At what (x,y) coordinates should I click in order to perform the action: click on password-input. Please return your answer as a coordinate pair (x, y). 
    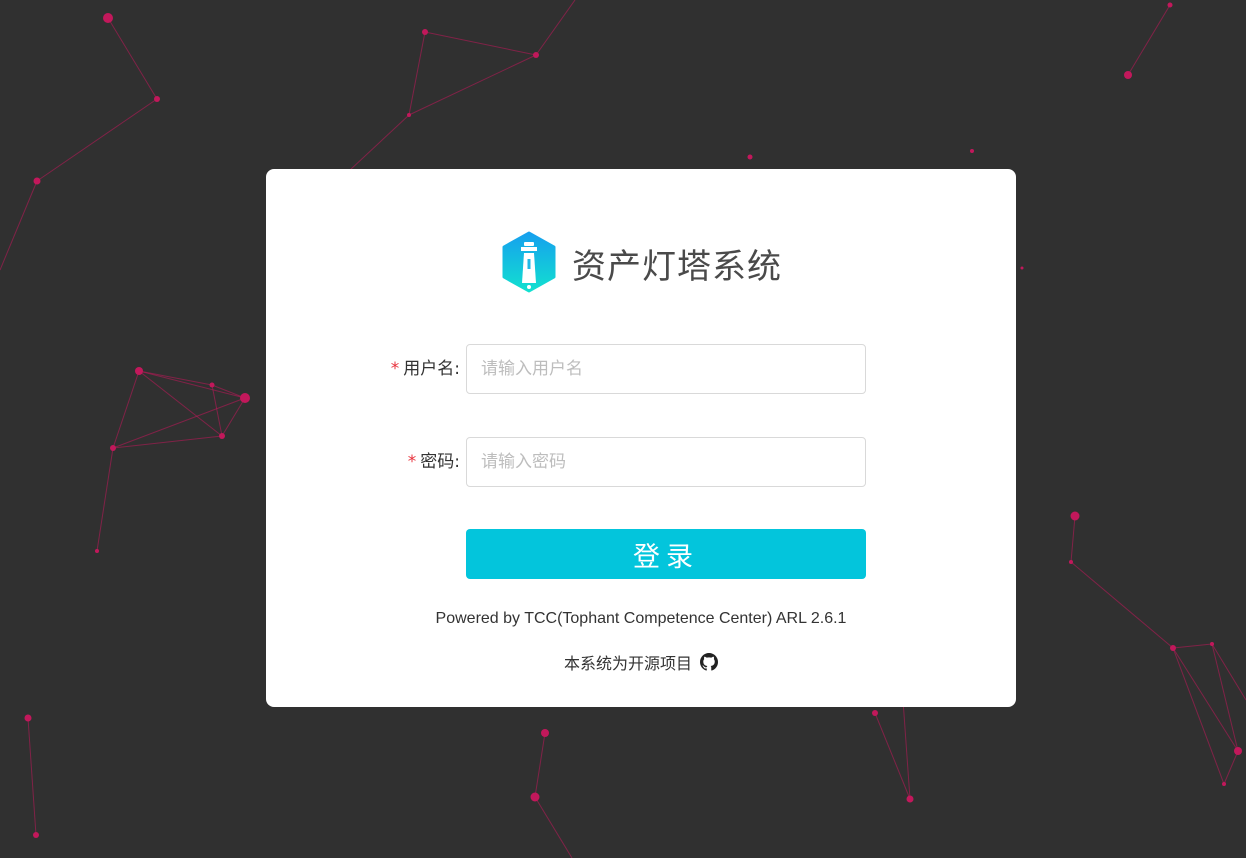
    Looking at the image, I should click on (666, 462).